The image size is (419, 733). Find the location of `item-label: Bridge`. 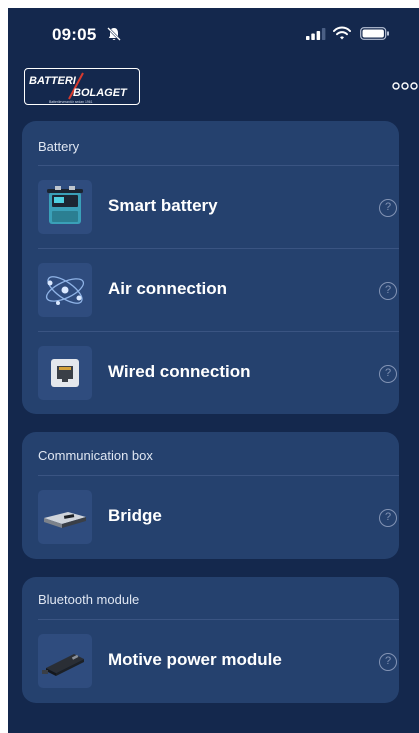

item-label: Bridge is located at coordinates (135, 515).